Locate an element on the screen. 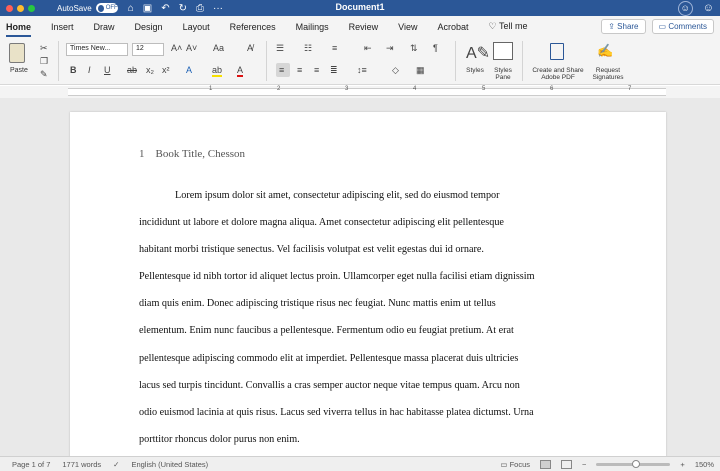 The image size is (720, 471). font-size-select: 12 is located at coordinates (148, 49).